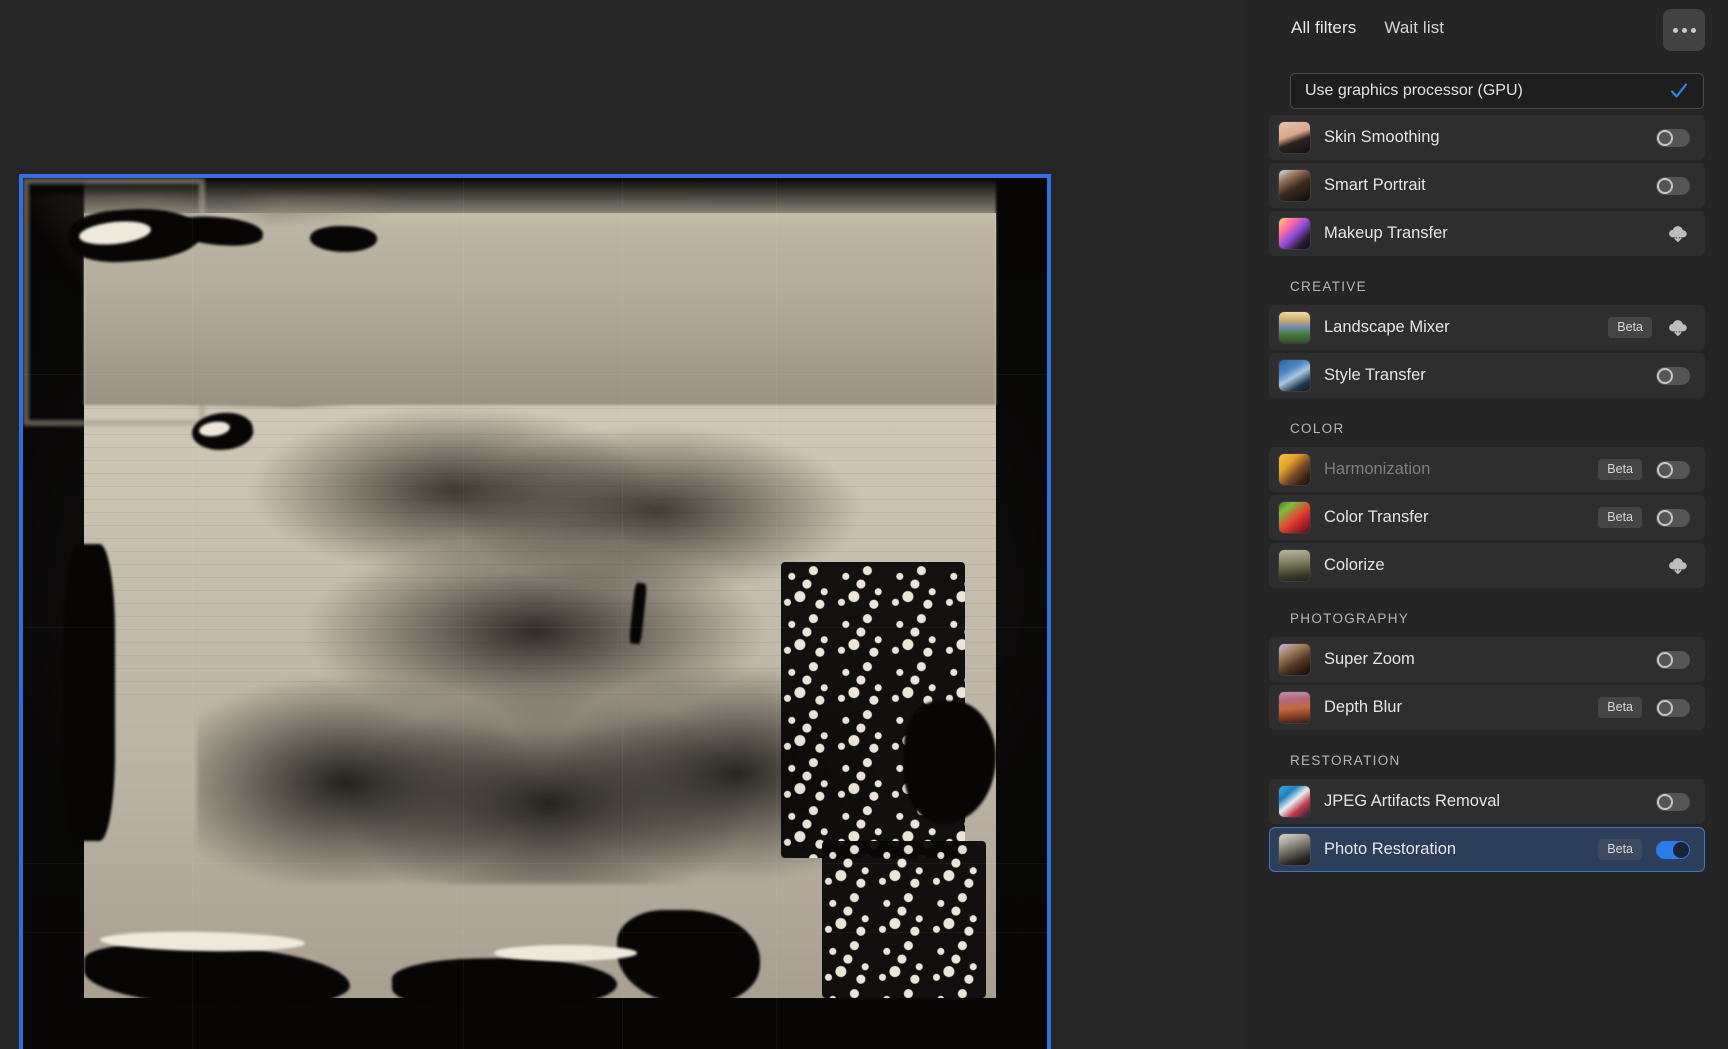  I want to click on filter-name-colorize: Colorize, so click(1354, 565).